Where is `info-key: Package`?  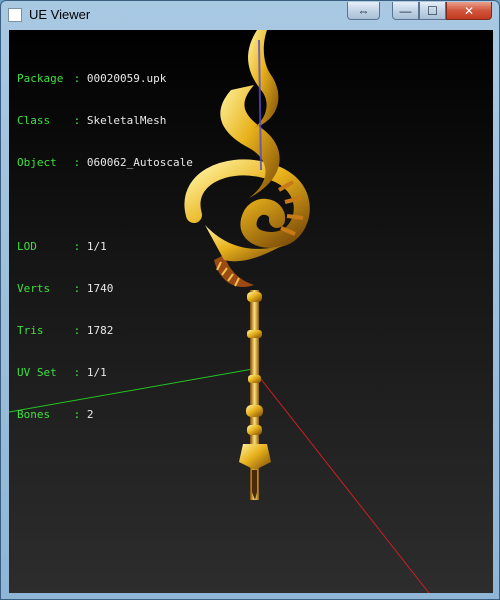
info-key: Package is located at coordinates (40, 78).